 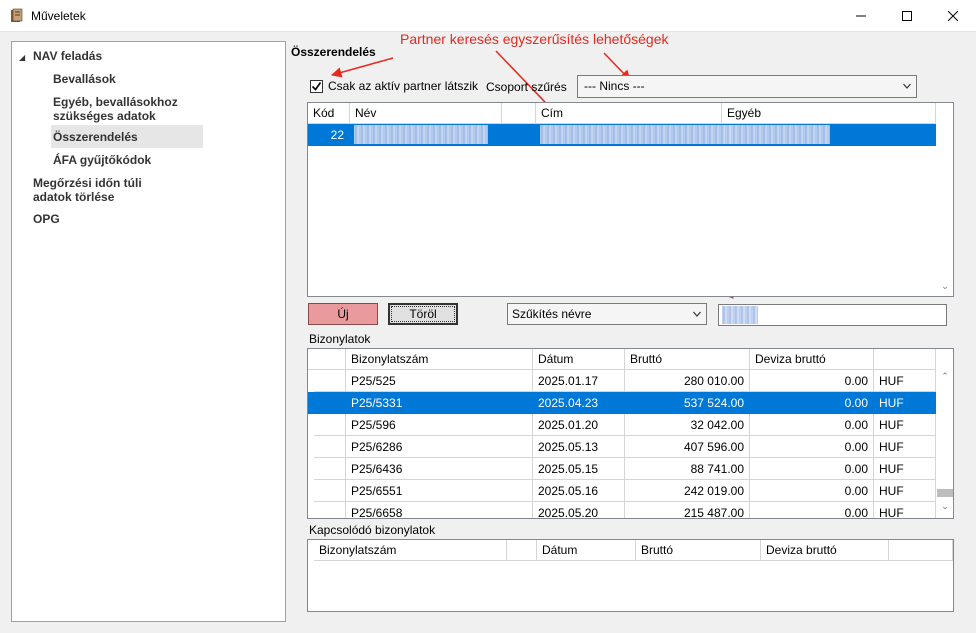 What do you see at coordinates (829, 113) in the screenshot?
I see `col-header-egyeb: Egyéb` at bounding box center [829, 113].